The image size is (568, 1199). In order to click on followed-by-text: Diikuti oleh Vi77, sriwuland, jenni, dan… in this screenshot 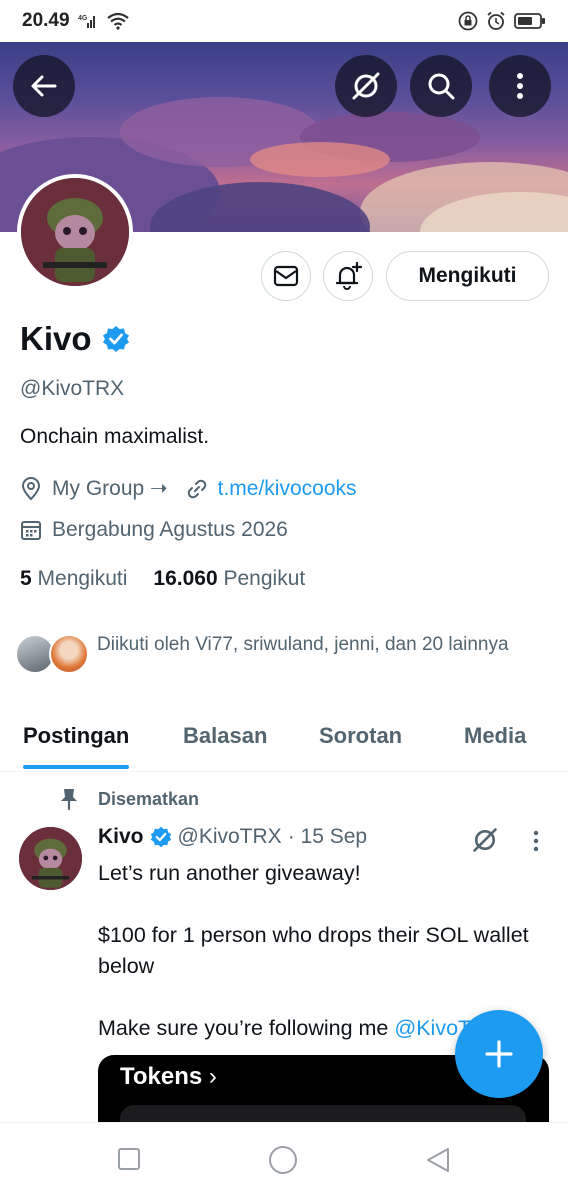, I will do `click(303, 644)`.